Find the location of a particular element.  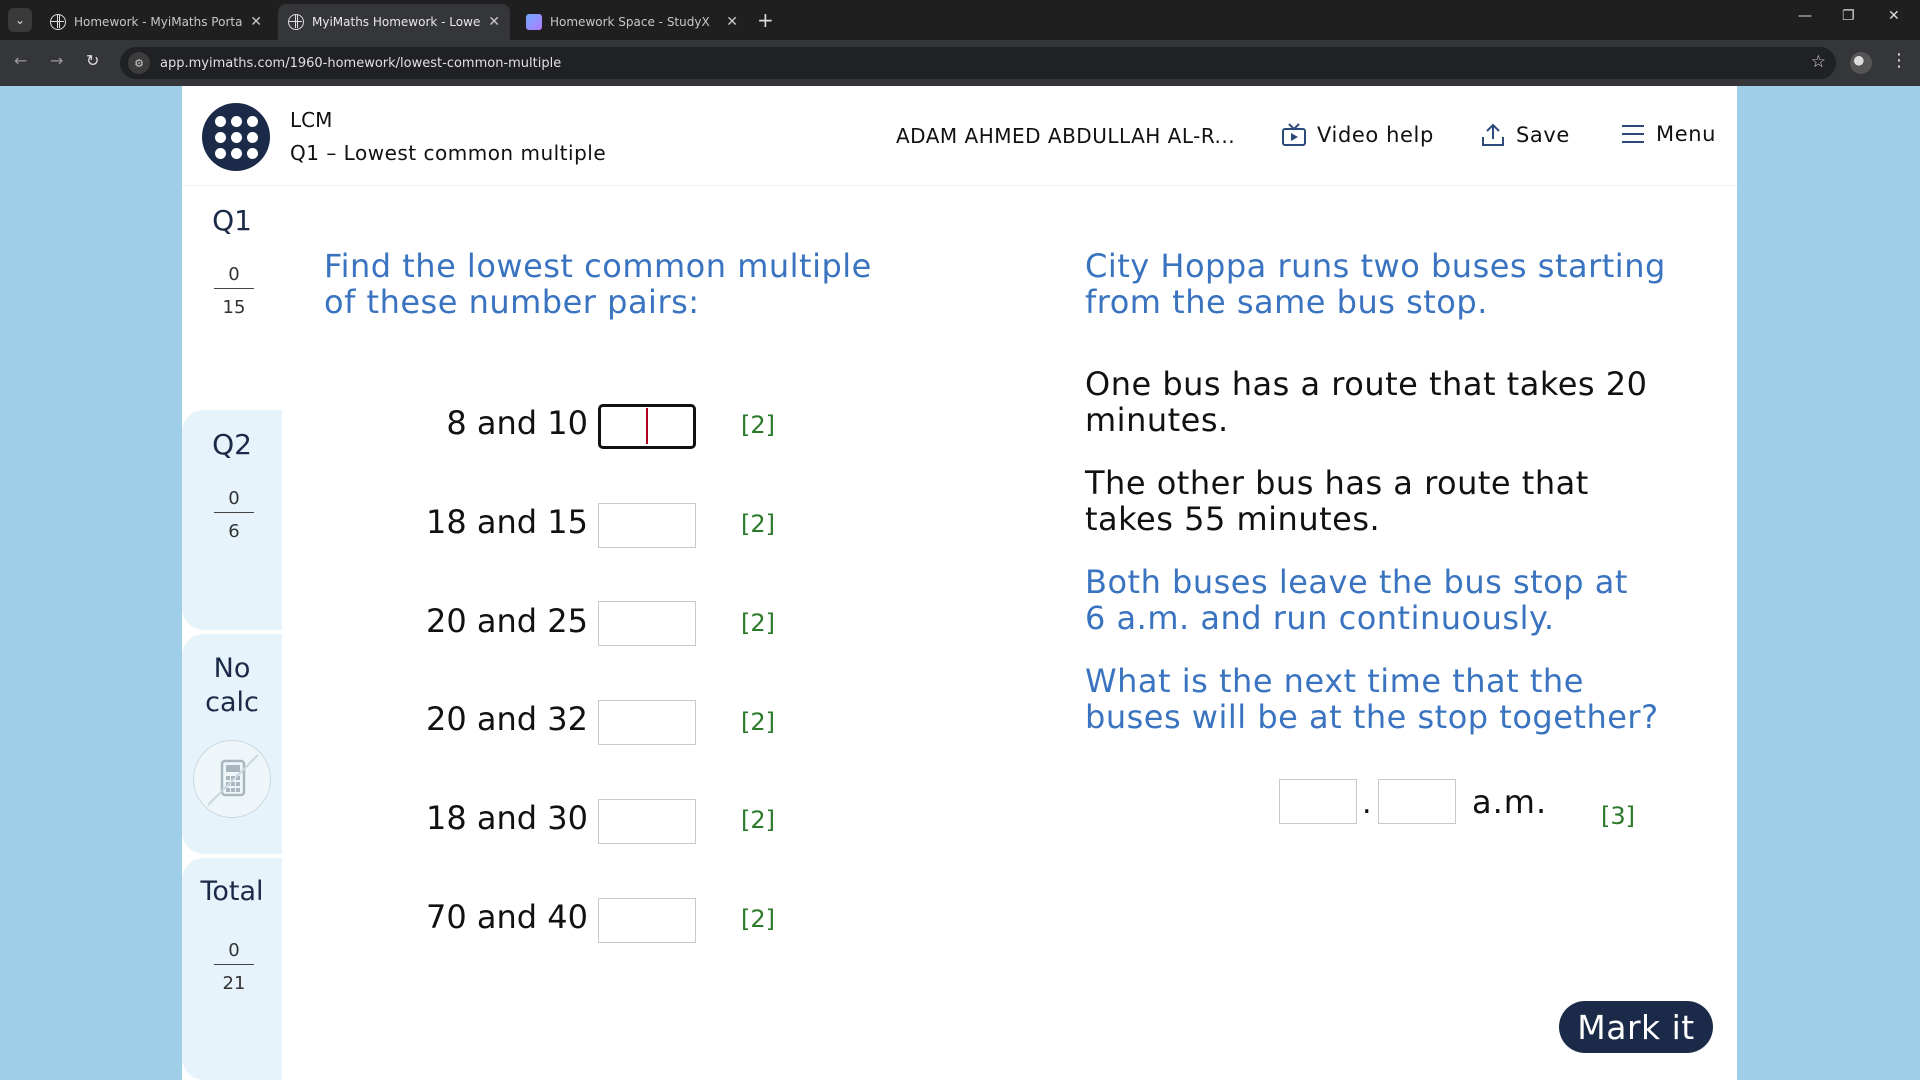

question-sidebar: Q1 0 15 Q2 0 6 No calc Total 0 21 is located at coordinates (232, 633).